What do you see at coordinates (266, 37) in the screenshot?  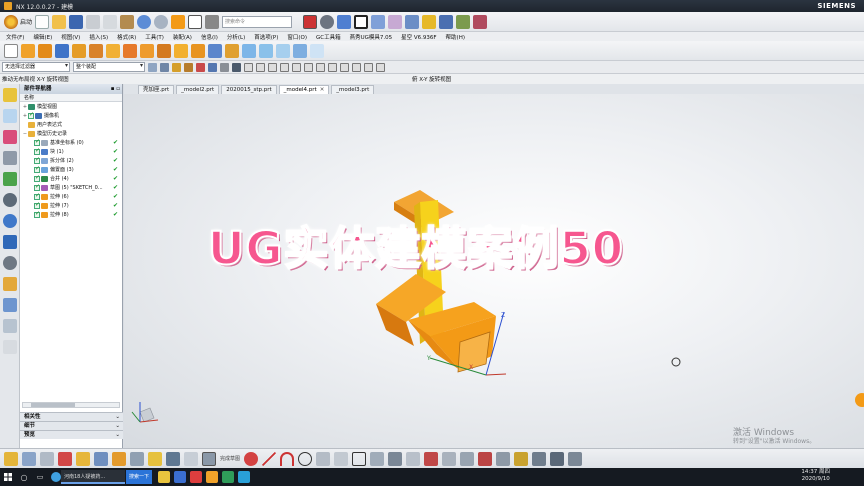 I see `menu-preferences: 首选项(P)` at bounding box center [266, 37].